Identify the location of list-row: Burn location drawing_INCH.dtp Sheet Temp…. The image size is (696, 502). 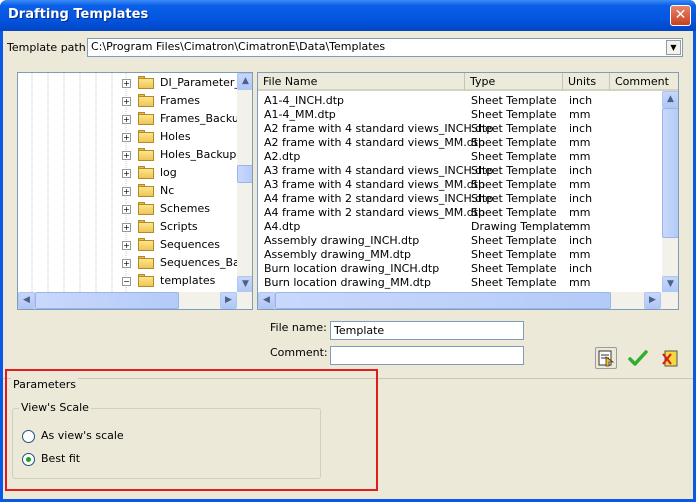
(460, 269).